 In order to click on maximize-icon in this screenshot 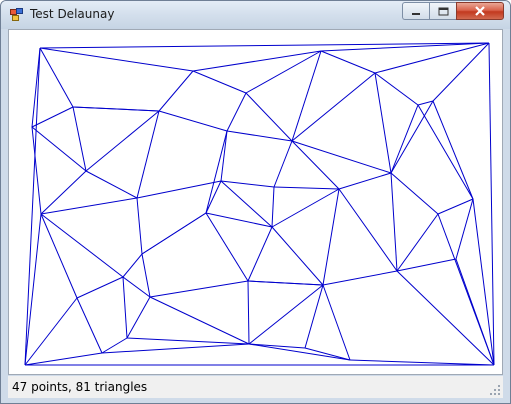, I will do `click(443, 11)`.